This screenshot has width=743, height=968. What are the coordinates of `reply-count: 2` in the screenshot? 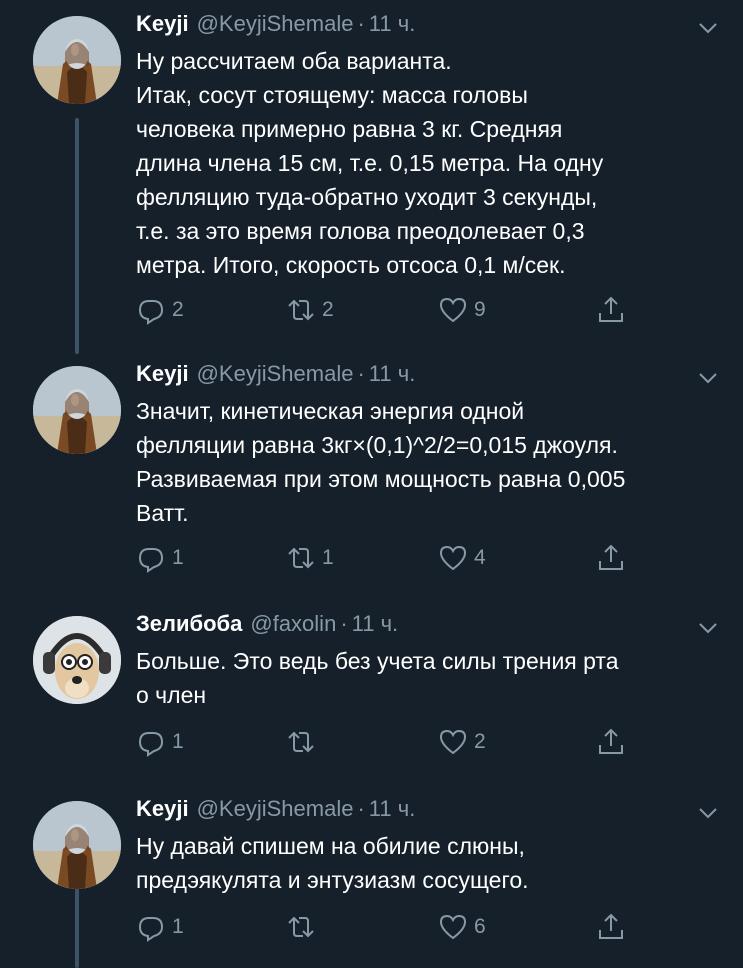 It's located at (178, 309).